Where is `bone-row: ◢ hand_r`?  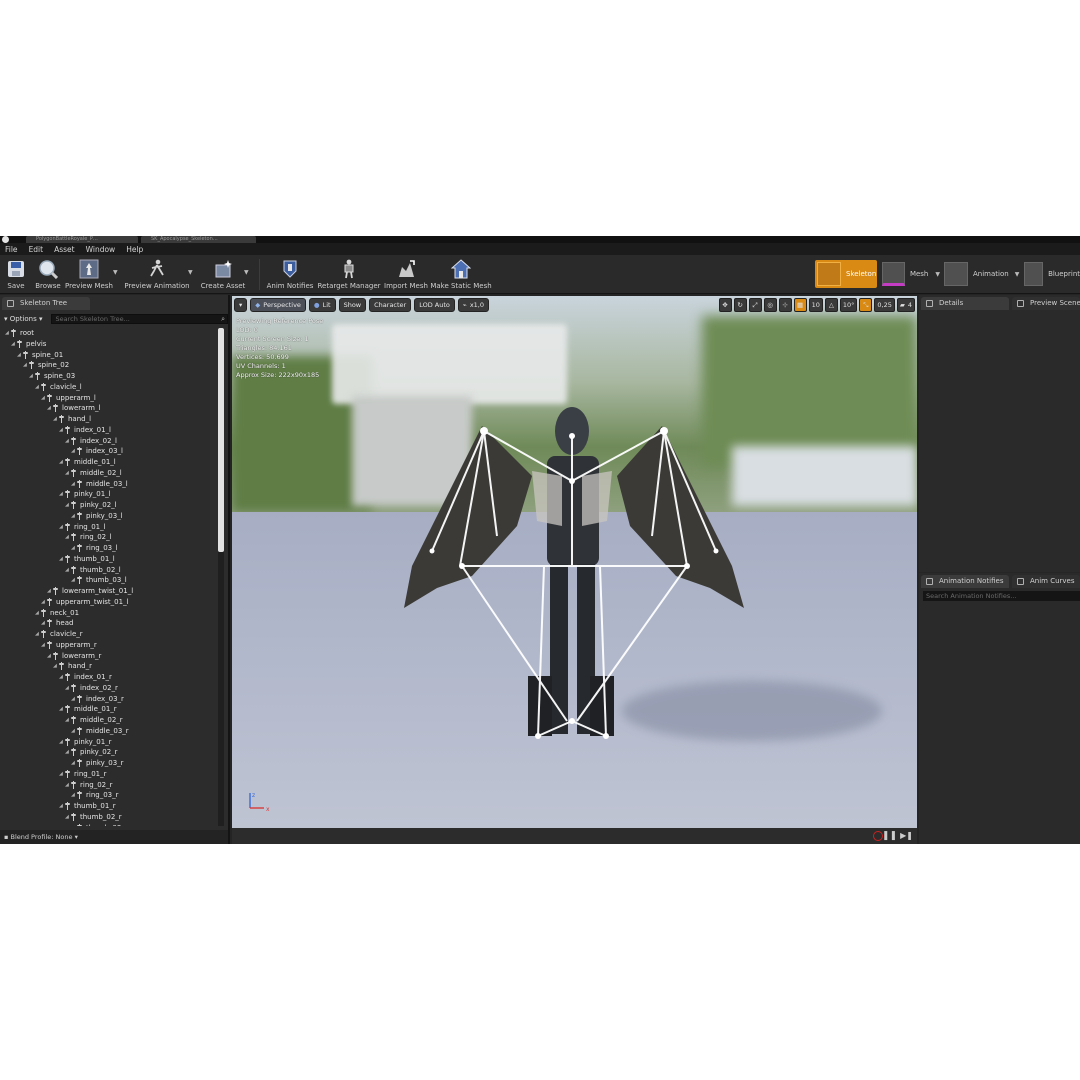 bone-row: ◢ hand_r is located at coordinates (72, 666).